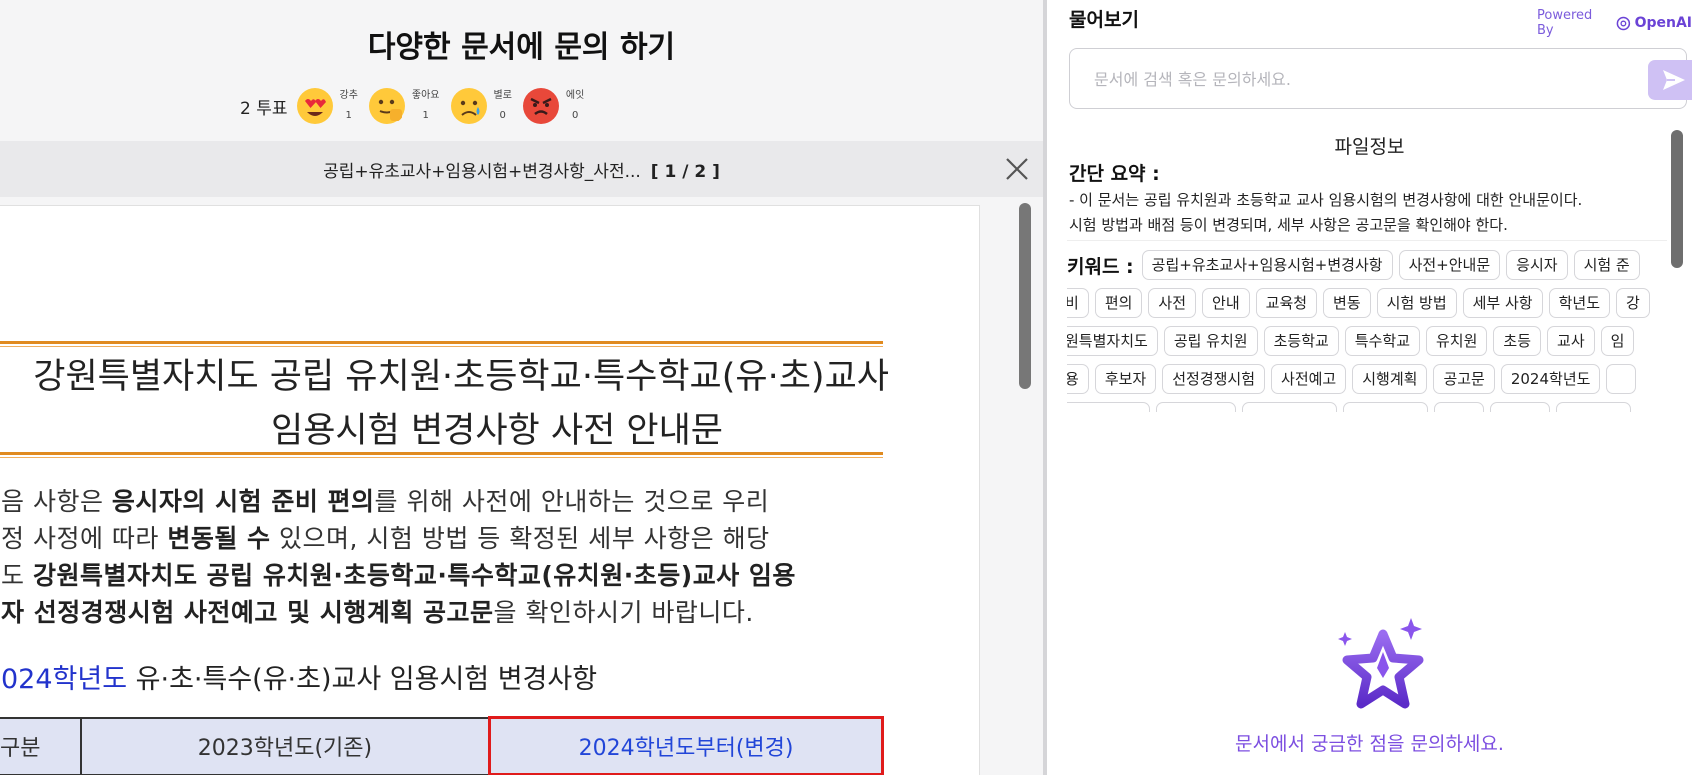 Image resolution: width=1692 pixels, height=775 pixels. What do you see at coordinates (1172, 303) in the screenshot?
I see `keyword-chip: 사전` at bounding box center [1172, 303].